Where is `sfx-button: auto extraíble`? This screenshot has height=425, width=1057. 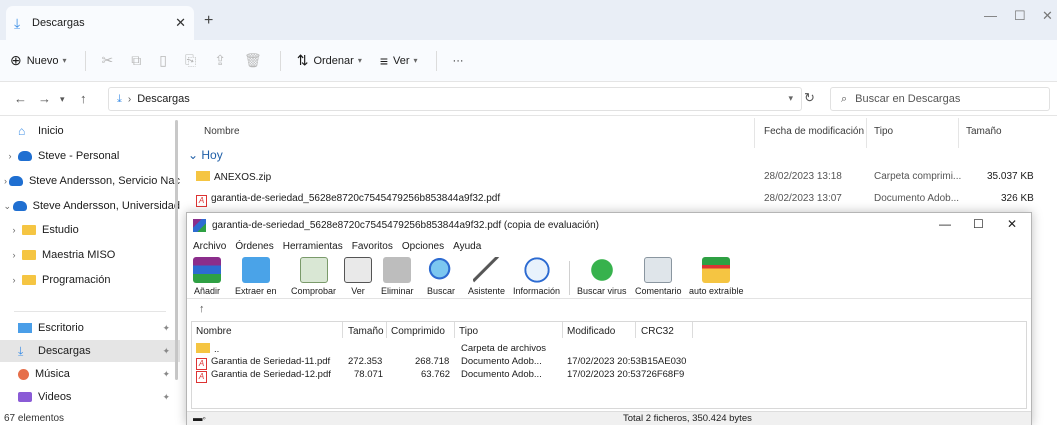
sfx-button: auto extraíble is located at coordinates (716, 276).